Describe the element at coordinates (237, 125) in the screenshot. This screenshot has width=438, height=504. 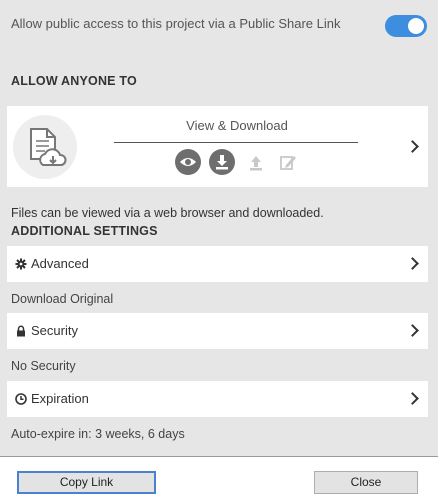
I see `permission-title: View & Download` at that location.